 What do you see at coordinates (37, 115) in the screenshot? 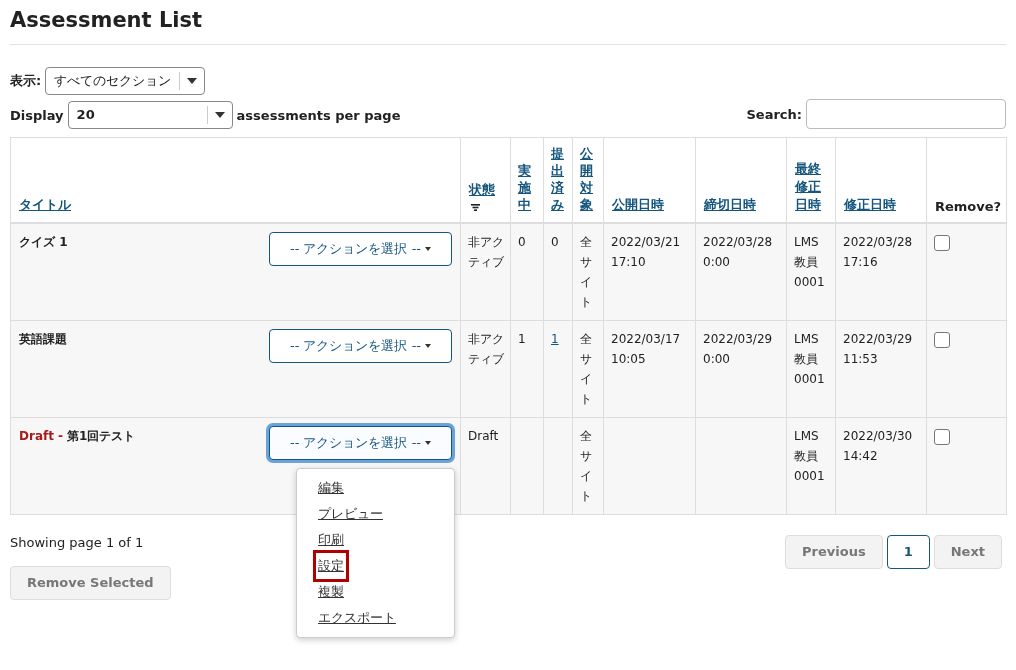
I see `display-label: Display` at bounding box center [37, 115].